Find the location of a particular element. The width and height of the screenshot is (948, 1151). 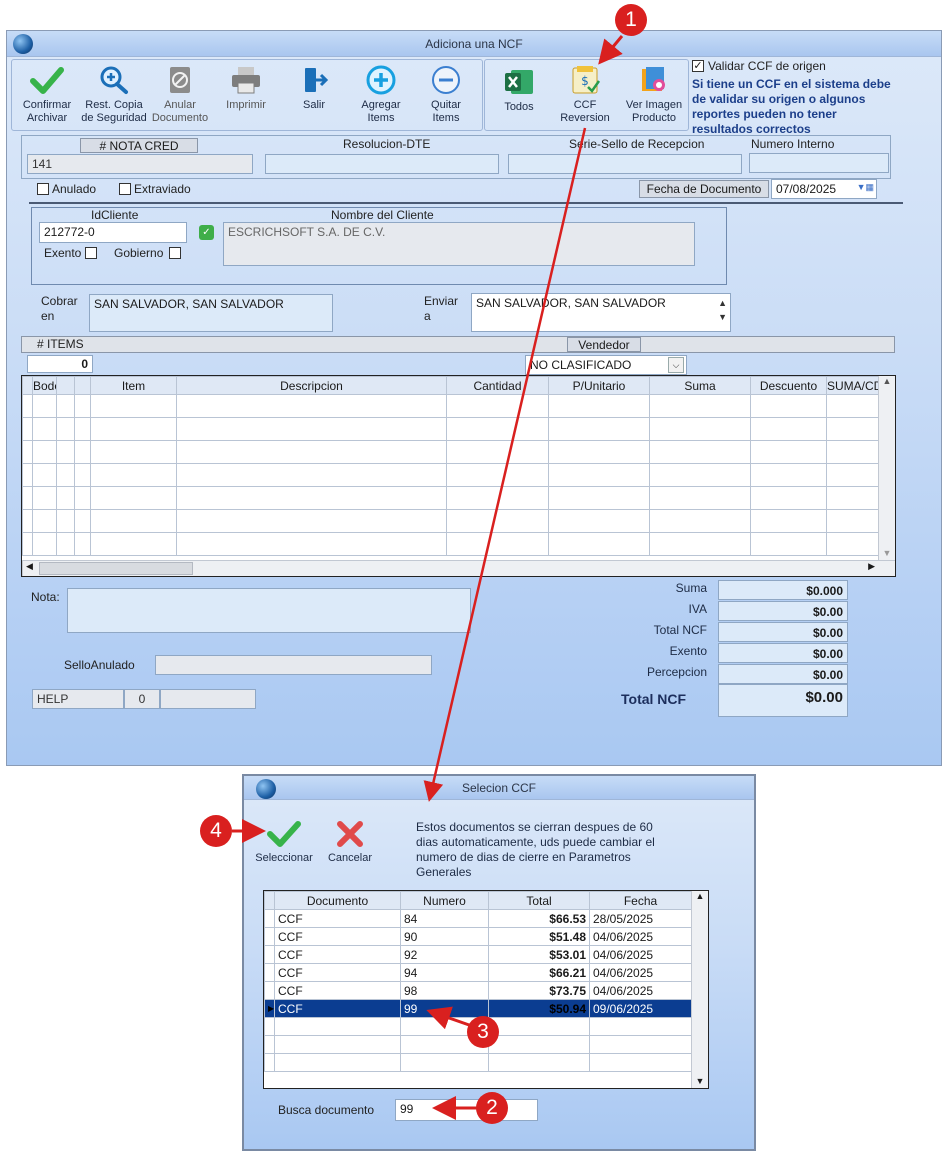

gobierno-checkbox is located at coordinates (175, 253).